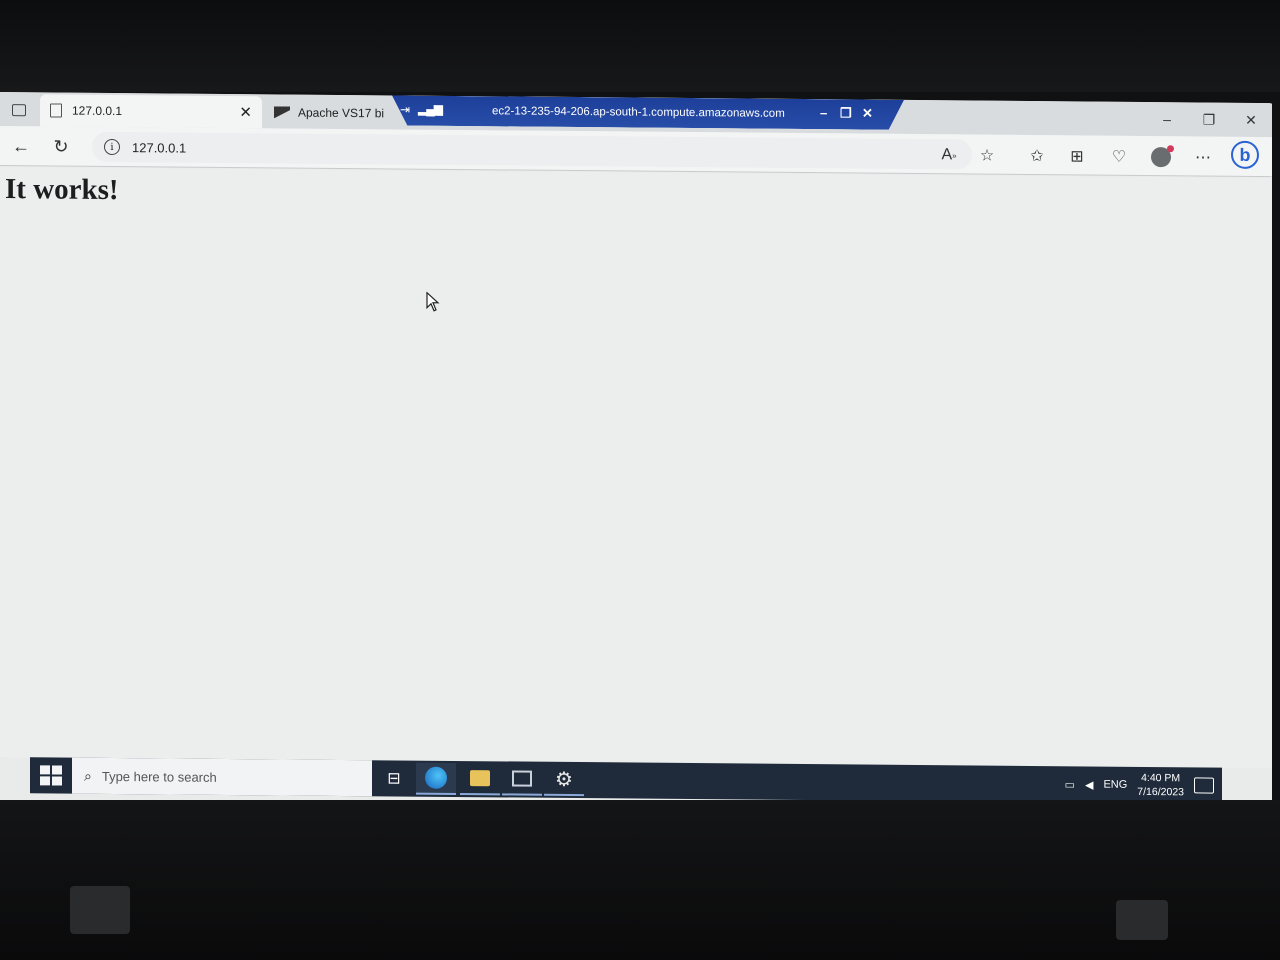  I want to click on language-indicator: ENG, so click(1115, 785).